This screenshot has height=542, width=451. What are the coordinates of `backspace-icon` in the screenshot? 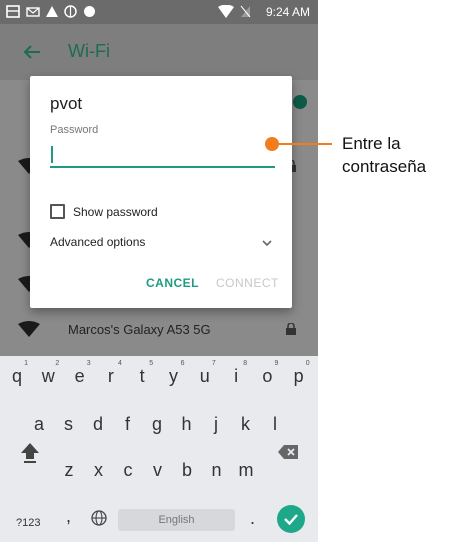 It's located at (288, 452).